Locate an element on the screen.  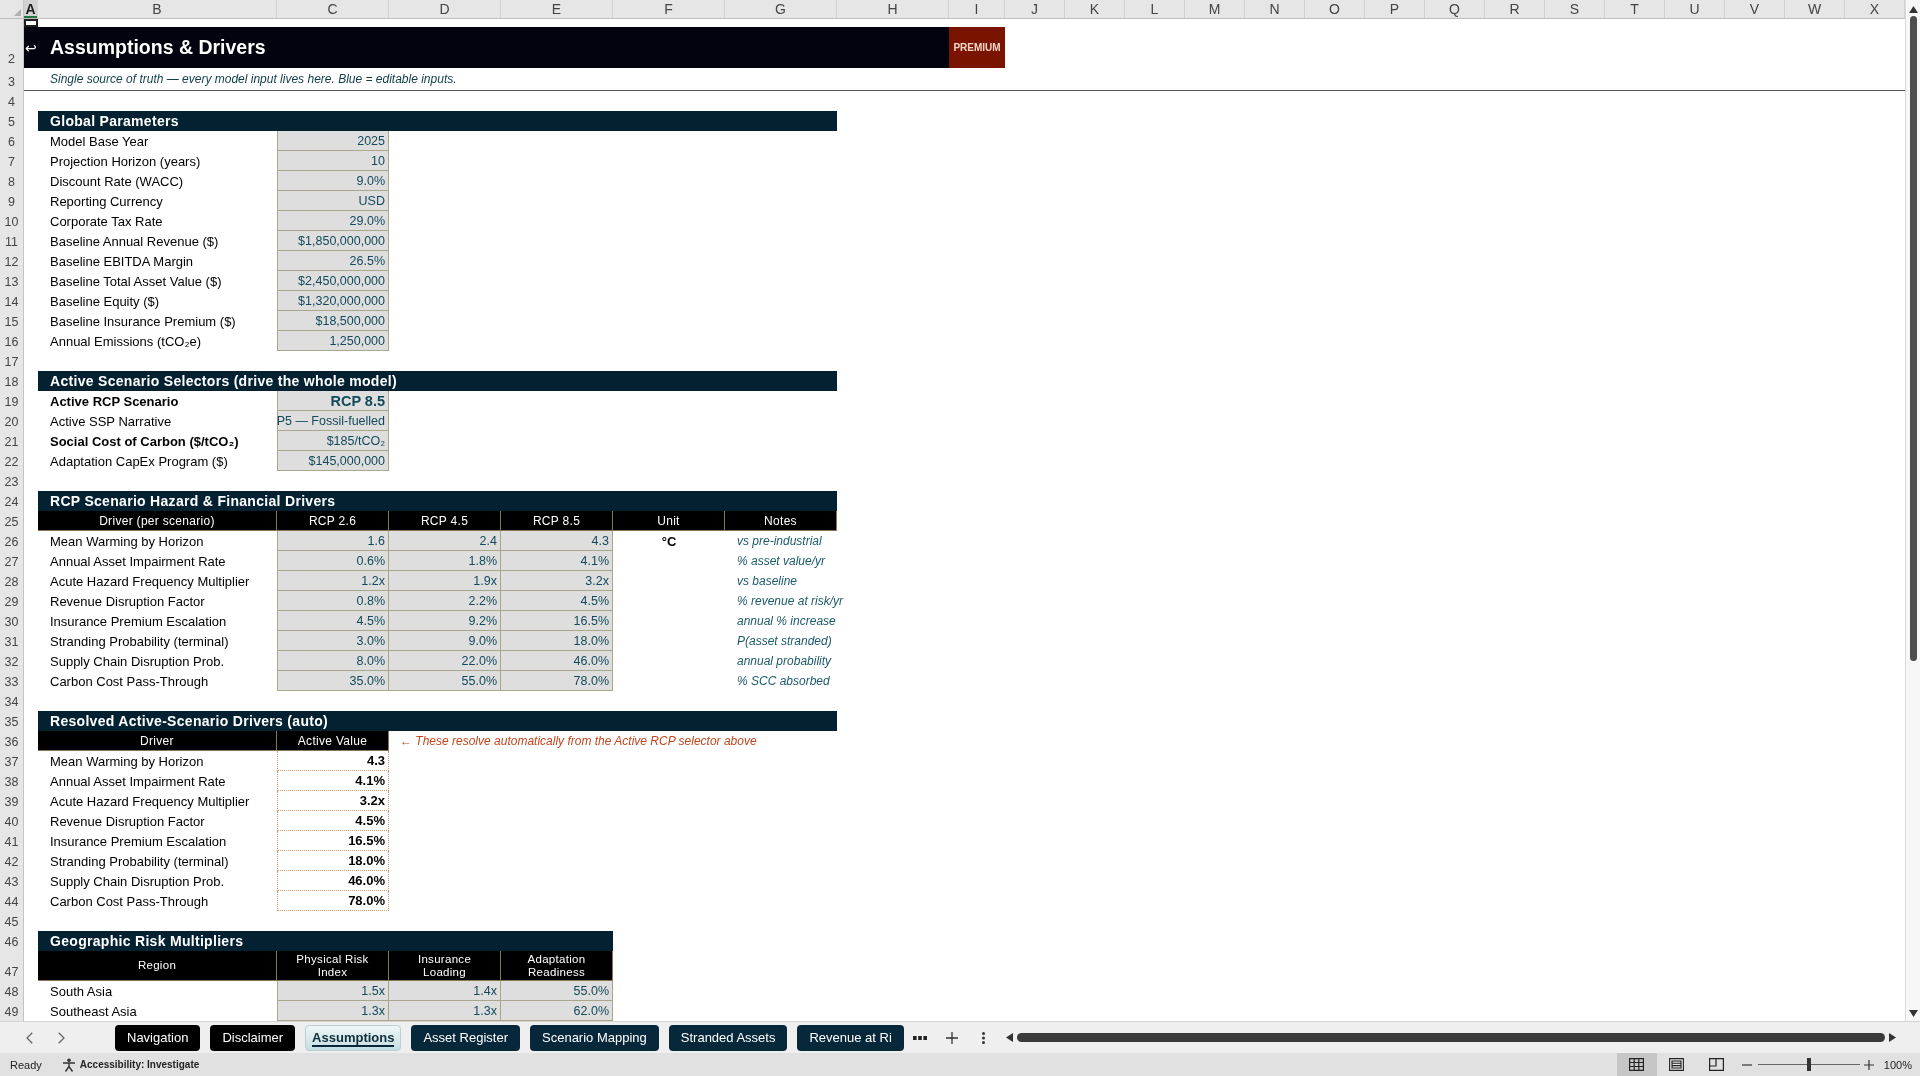
row-number: 21 is located at coordinates (12, 441).